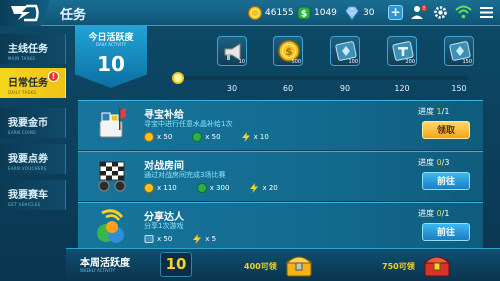  Describe the element at coordinates (232, 88) in the screenshot. I see `milestone-label: 30` at that location.